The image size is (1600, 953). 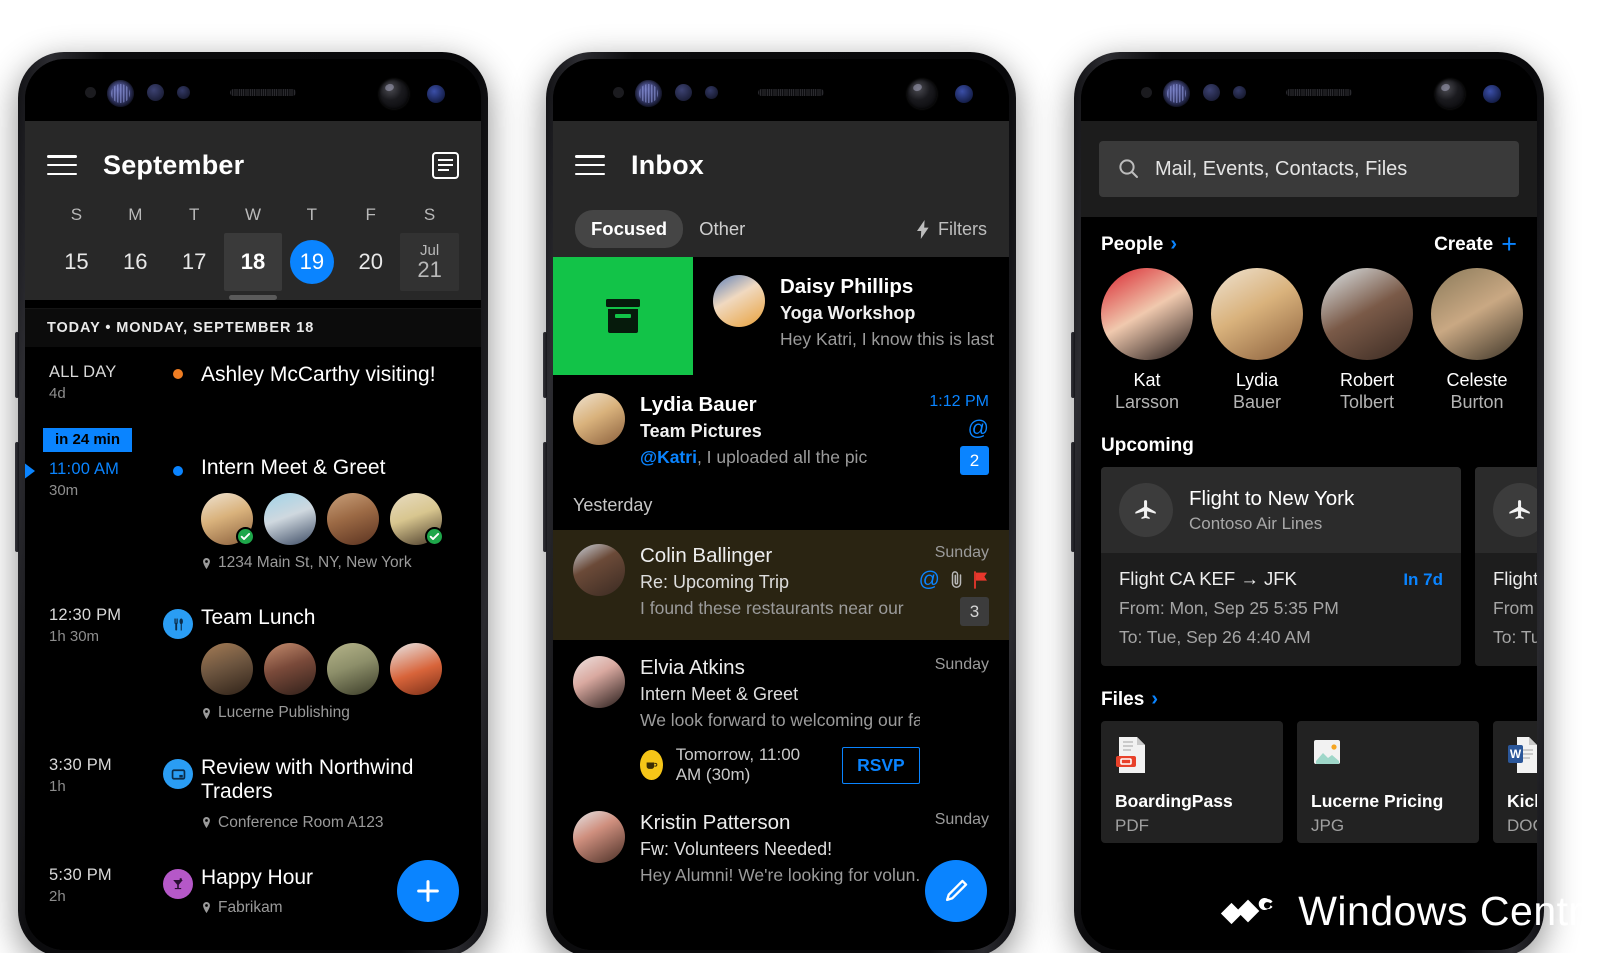 I want to click on proximity-sensor-icon, so click(x=618, y=92).